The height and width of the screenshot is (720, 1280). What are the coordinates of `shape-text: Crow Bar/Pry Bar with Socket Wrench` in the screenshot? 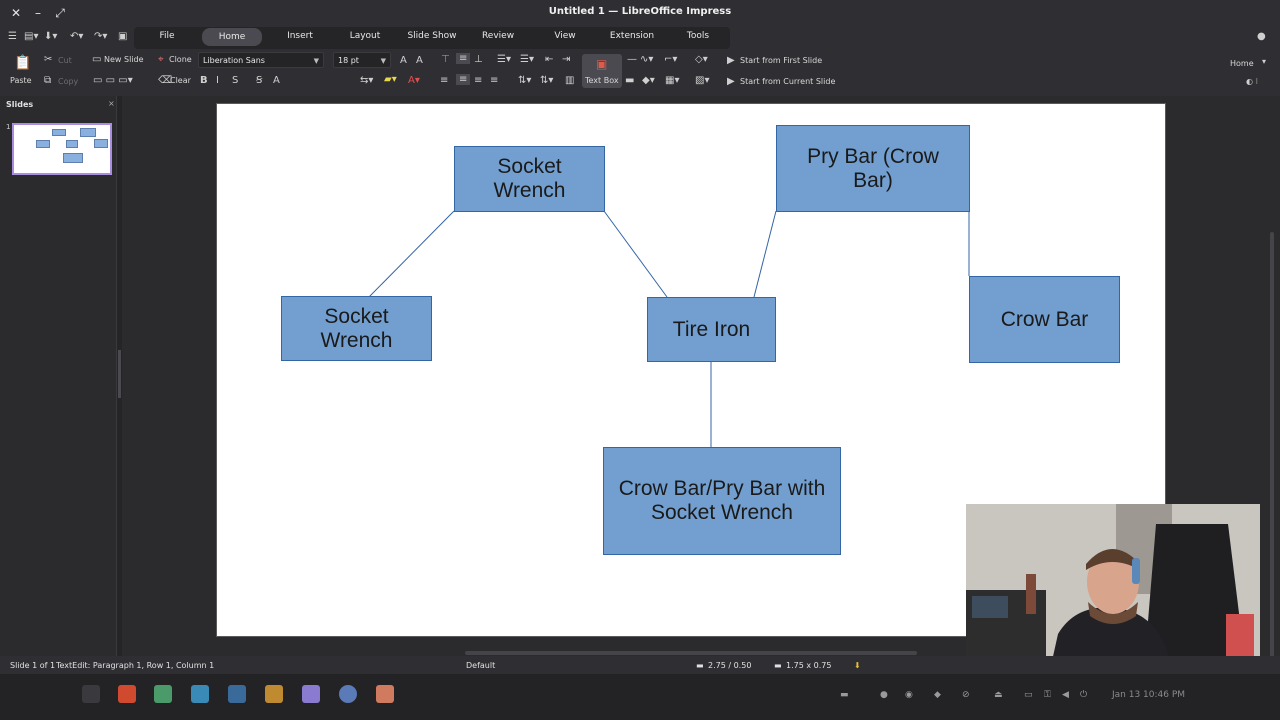 It's located at (722, 501).